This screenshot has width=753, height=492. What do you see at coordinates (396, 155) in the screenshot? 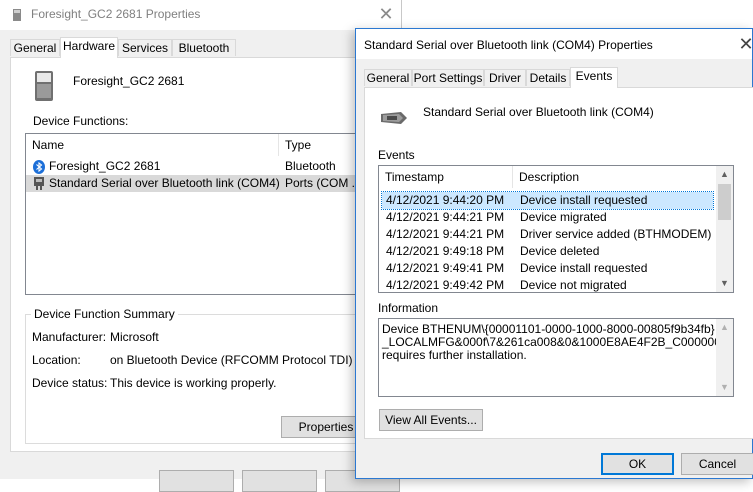
I see `events-label: Events` at bounding box center [396, 155].